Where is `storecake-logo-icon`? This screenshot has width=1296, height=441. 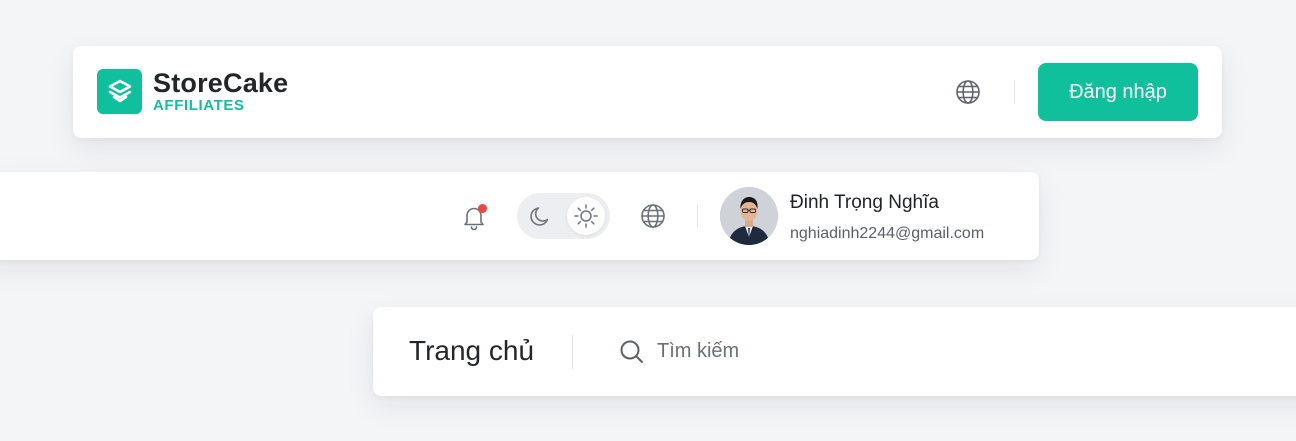 storecake-logo-icon is located at coordinates (119, 91).